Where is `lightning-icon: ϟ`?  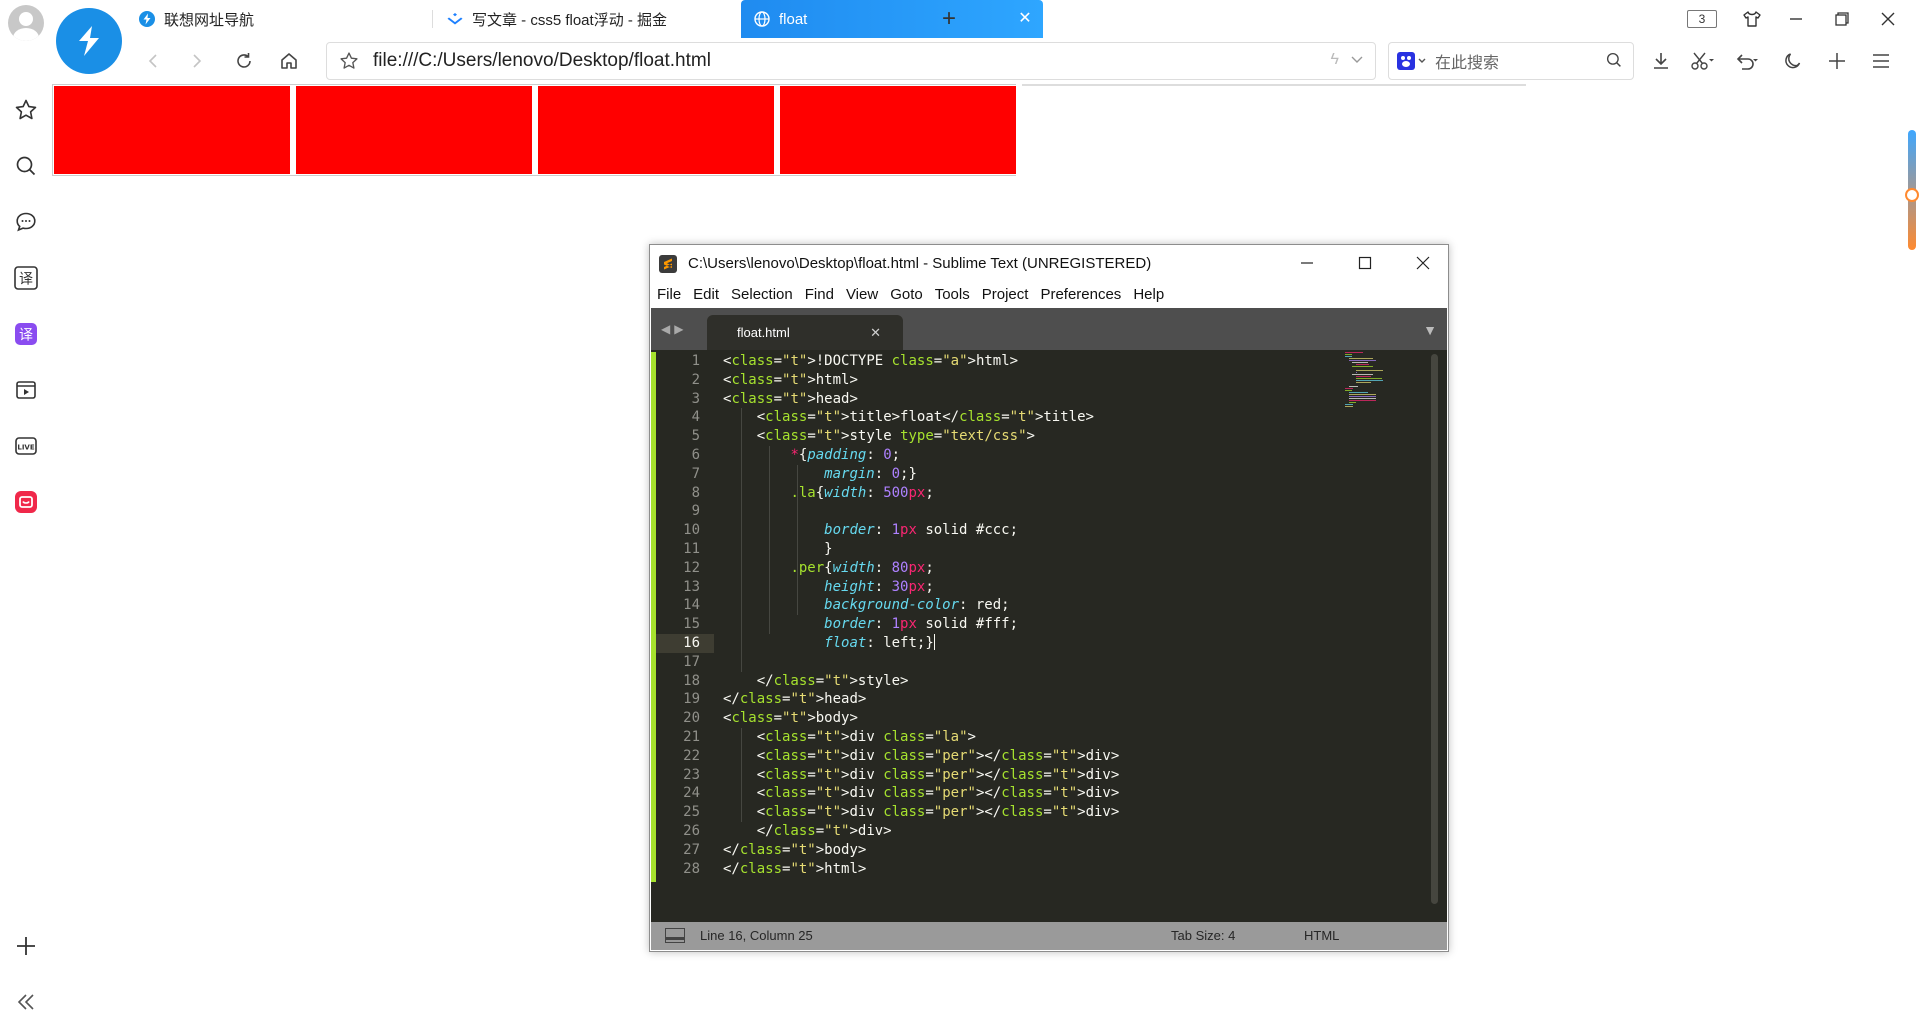
lightning-icon: ϟ is located at coordinates (1335, 60).